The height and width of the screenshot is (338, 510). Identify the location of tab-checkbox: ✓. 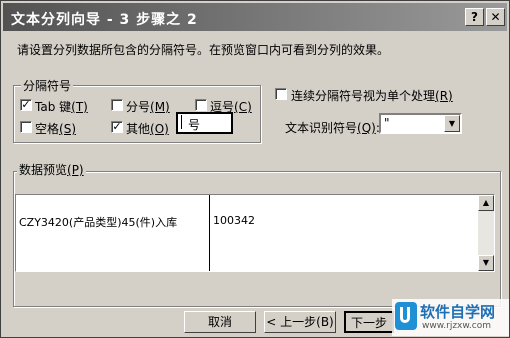
(26, 105).